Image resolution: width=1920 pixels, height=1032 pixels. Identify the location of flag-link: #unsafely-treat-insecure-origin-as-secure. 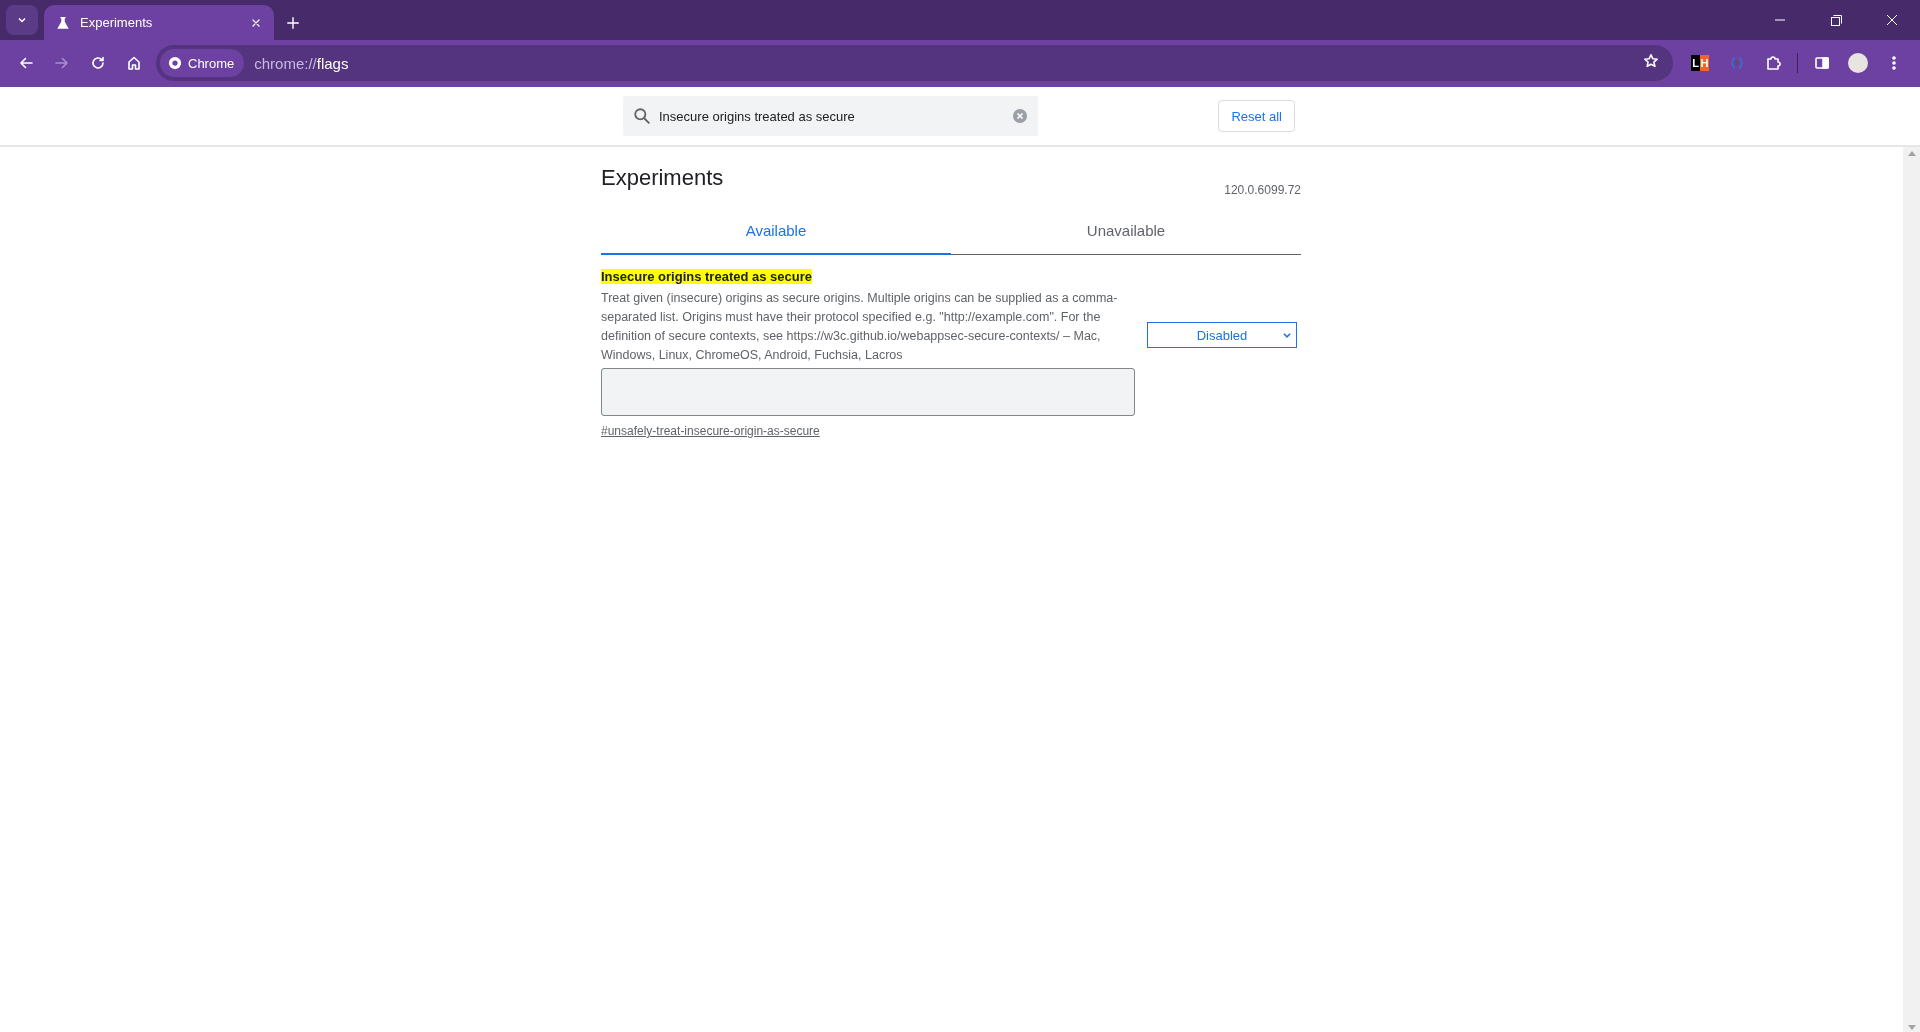
(710, 431).